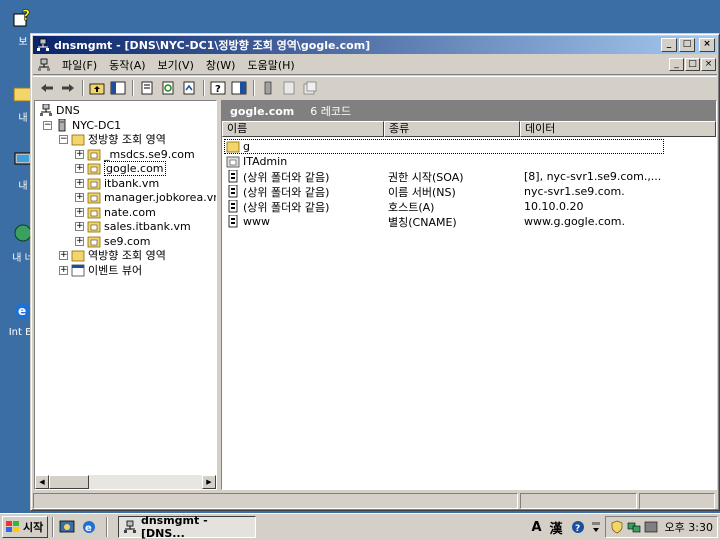  Describe the element at coordinates (246, 146) in the screenshot. I see `record-name: g` at that location.